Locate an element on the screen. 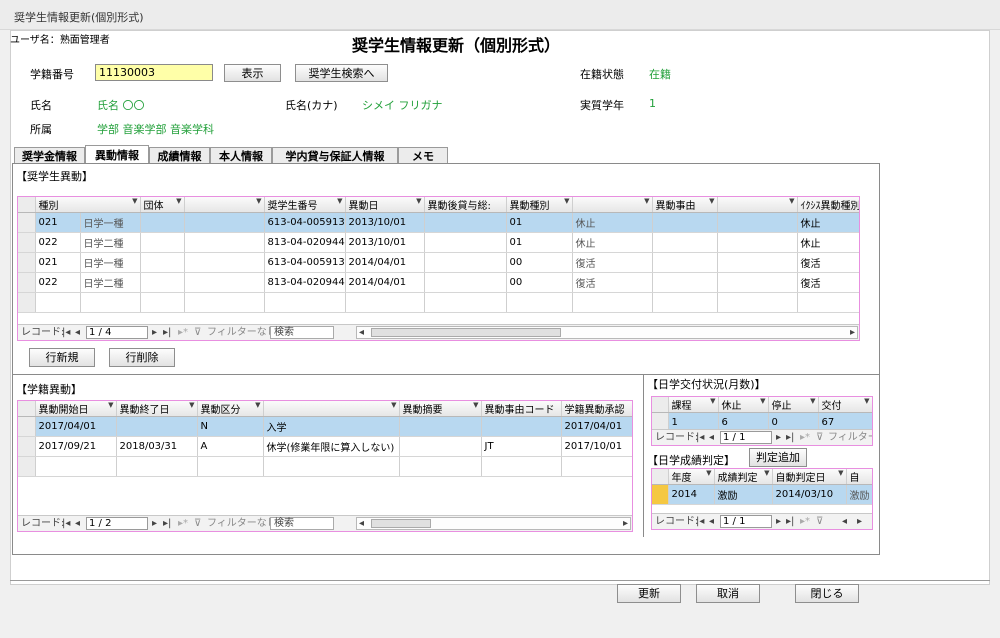  close-button: 閉じる is located at coordinates (827, 593).